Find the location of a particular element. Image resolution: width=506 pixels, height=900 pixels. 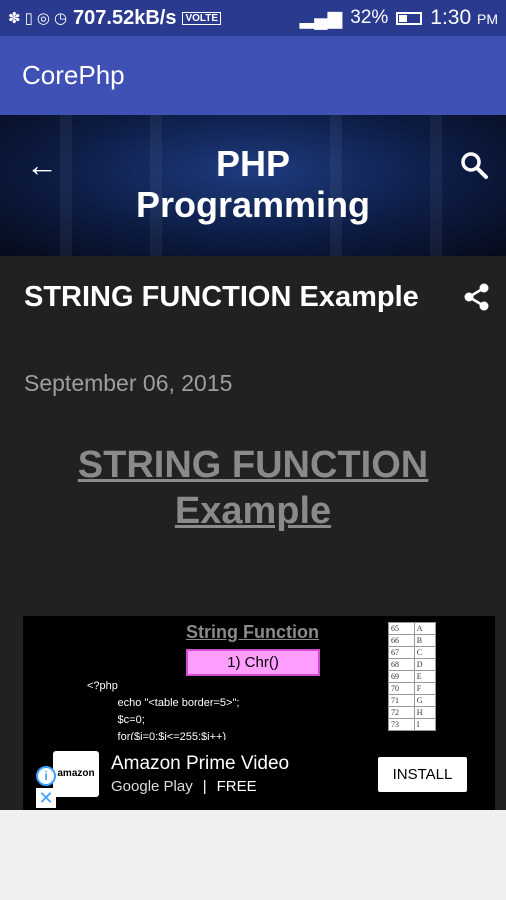

ad-store: Google Play is located at coordinates (152, 786).